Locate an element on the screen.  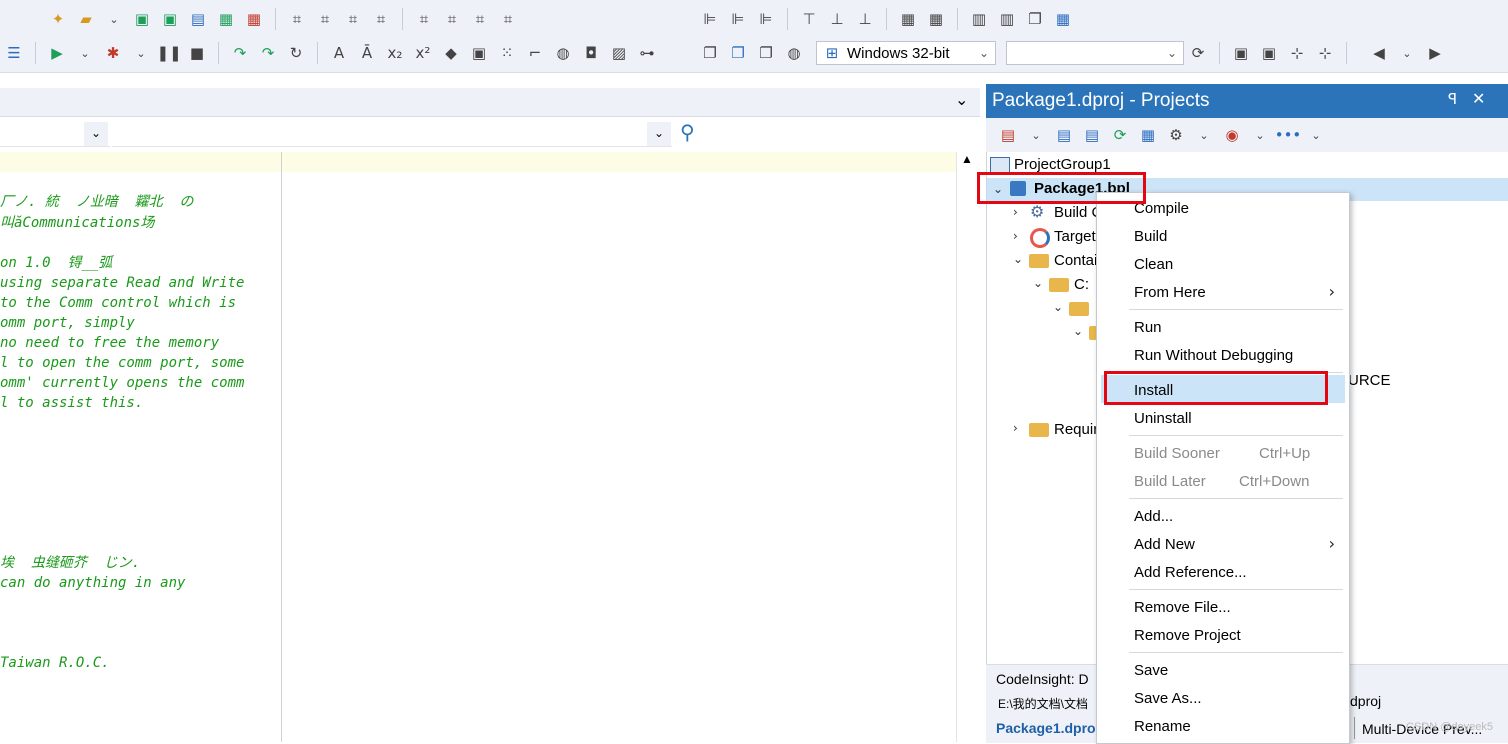
align-middle-icon: ⊥ is located at coordinates (865, 19).